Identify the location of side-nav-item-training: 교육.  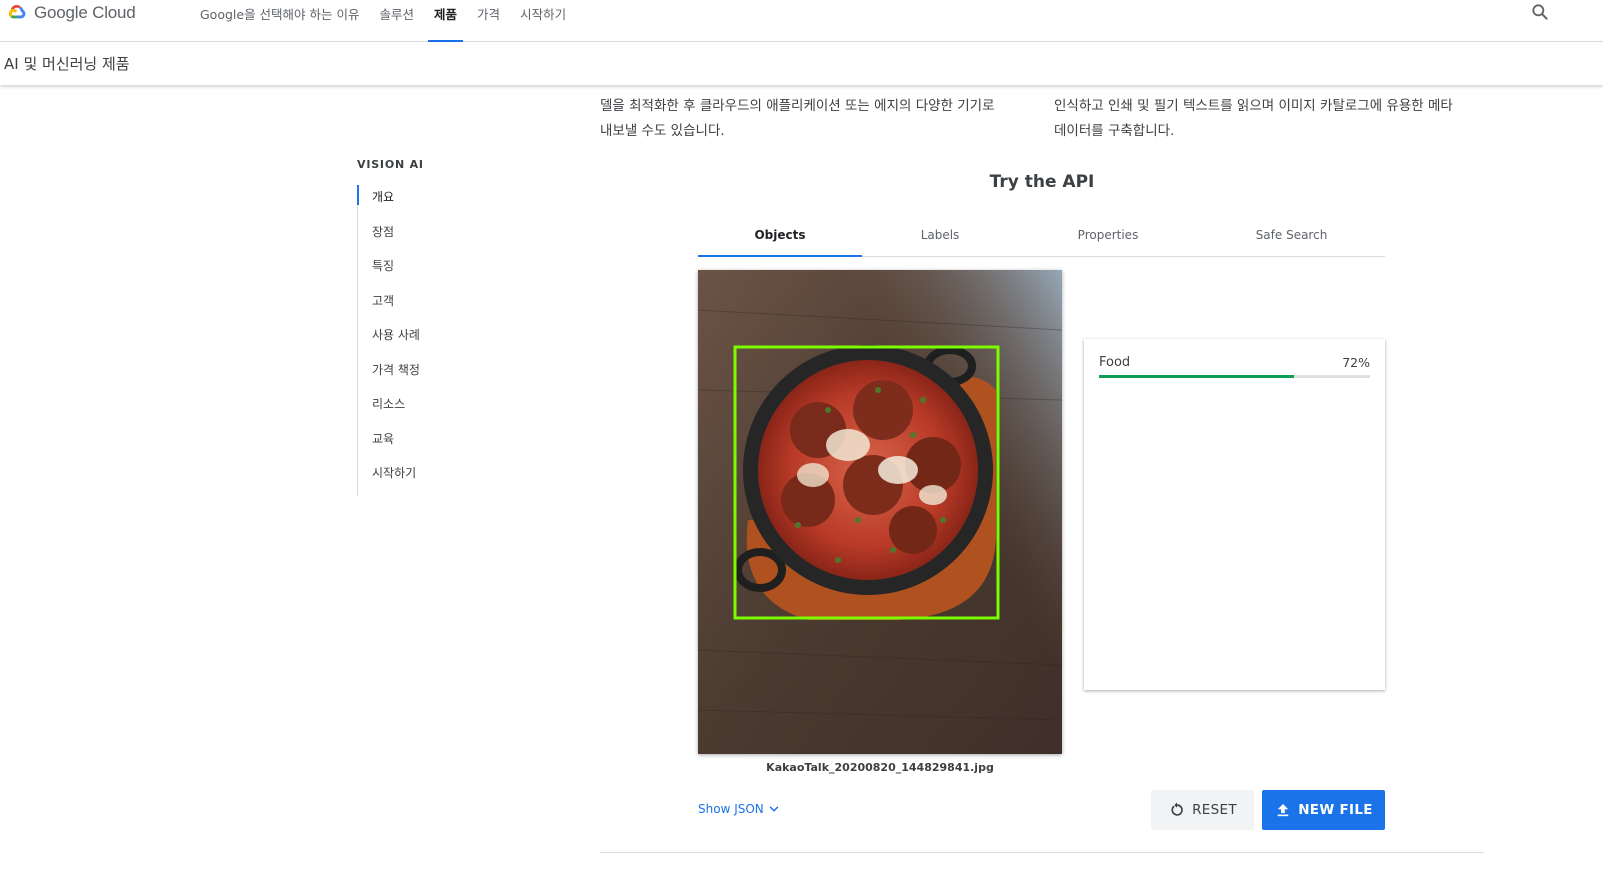
(457, 444).